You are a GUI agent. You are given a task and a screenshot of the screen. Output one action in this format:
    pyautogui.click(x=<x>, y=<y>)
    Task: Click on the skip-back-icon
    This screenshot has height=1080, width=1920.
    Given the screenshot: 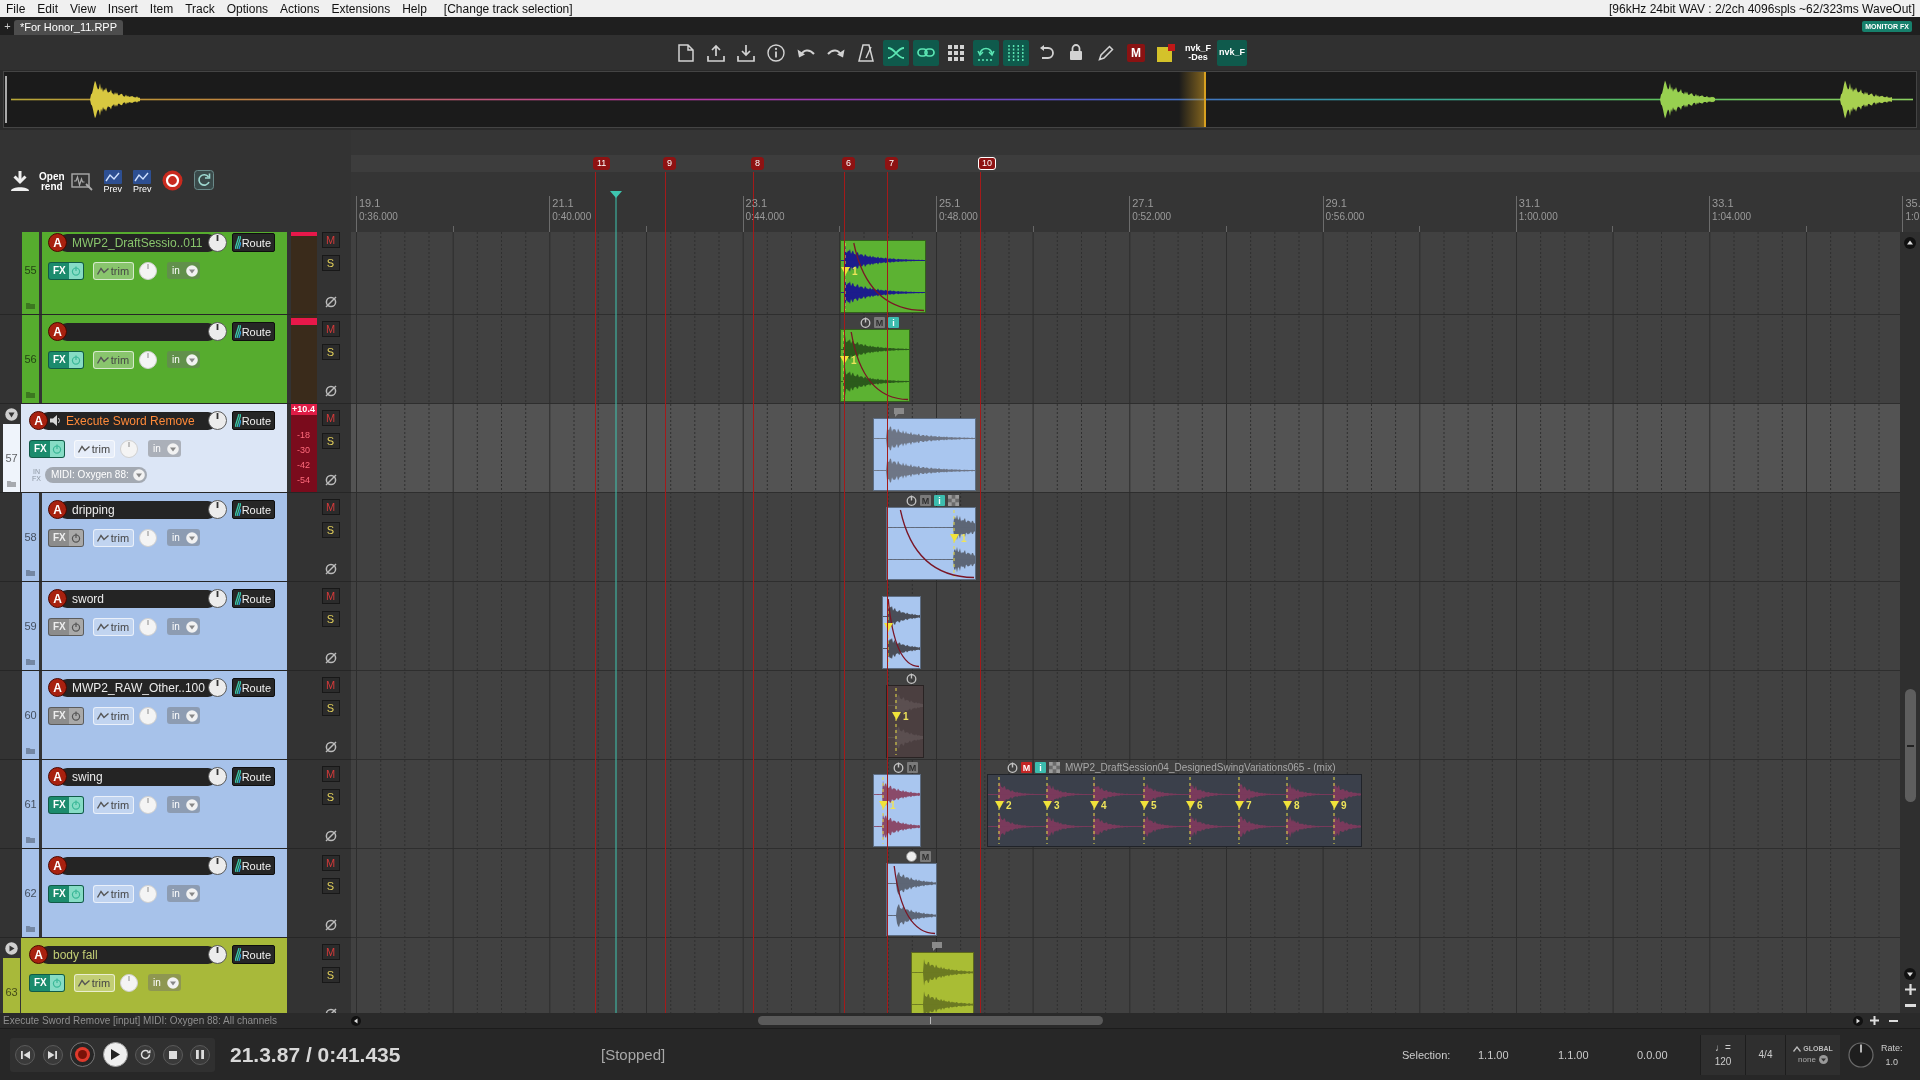 What is the action you would take?
    pyautogui.click(x=25, y=1054)
    